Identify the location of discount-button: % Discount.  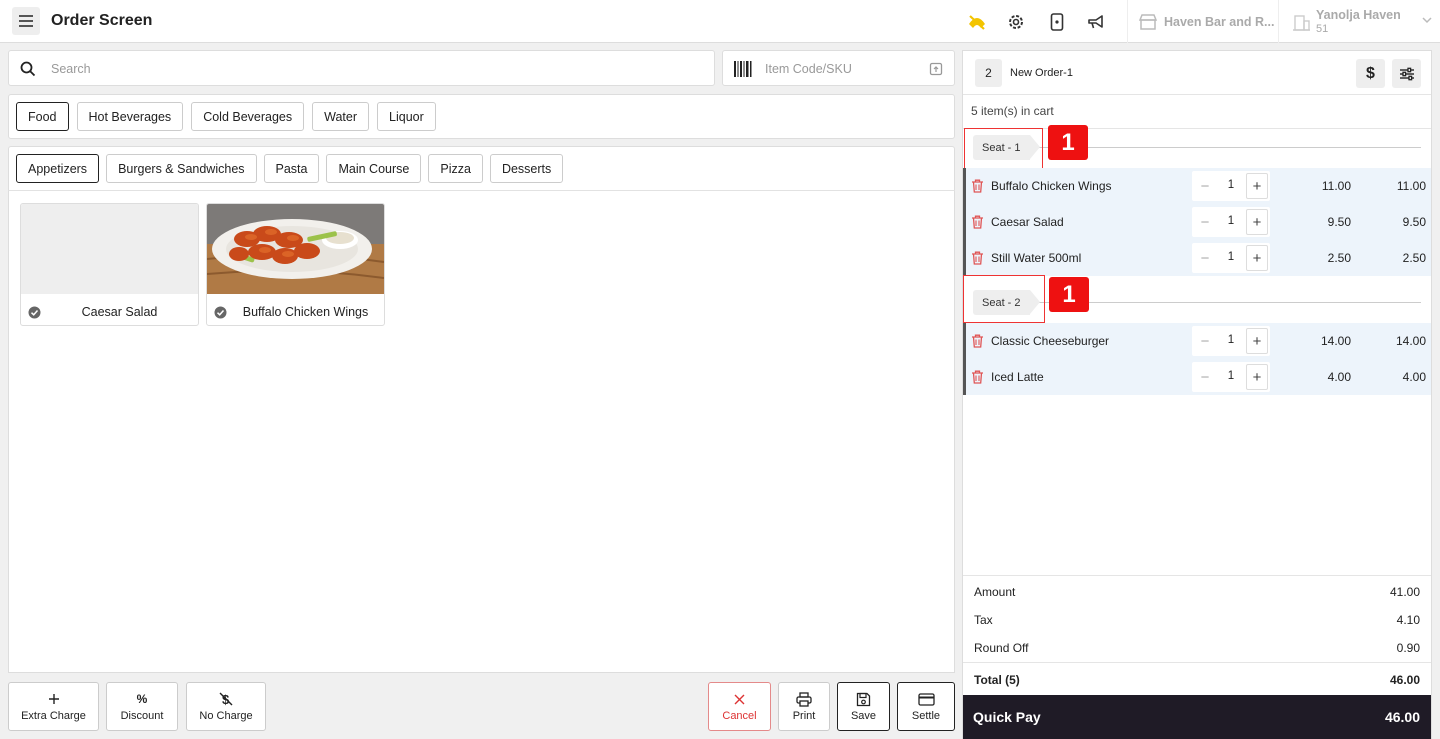
(142, 706).